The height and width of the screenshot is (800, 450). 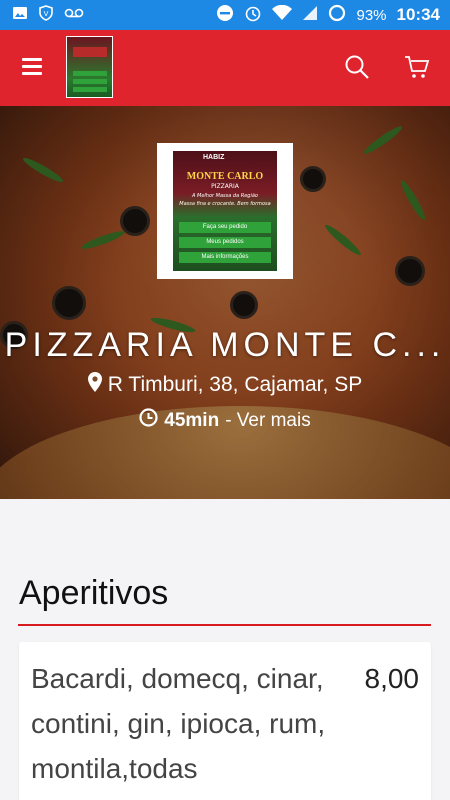 I want to click on logo-tagline-2: Massa fina e crocante. Bem formosa, so click(x=225, y=204).